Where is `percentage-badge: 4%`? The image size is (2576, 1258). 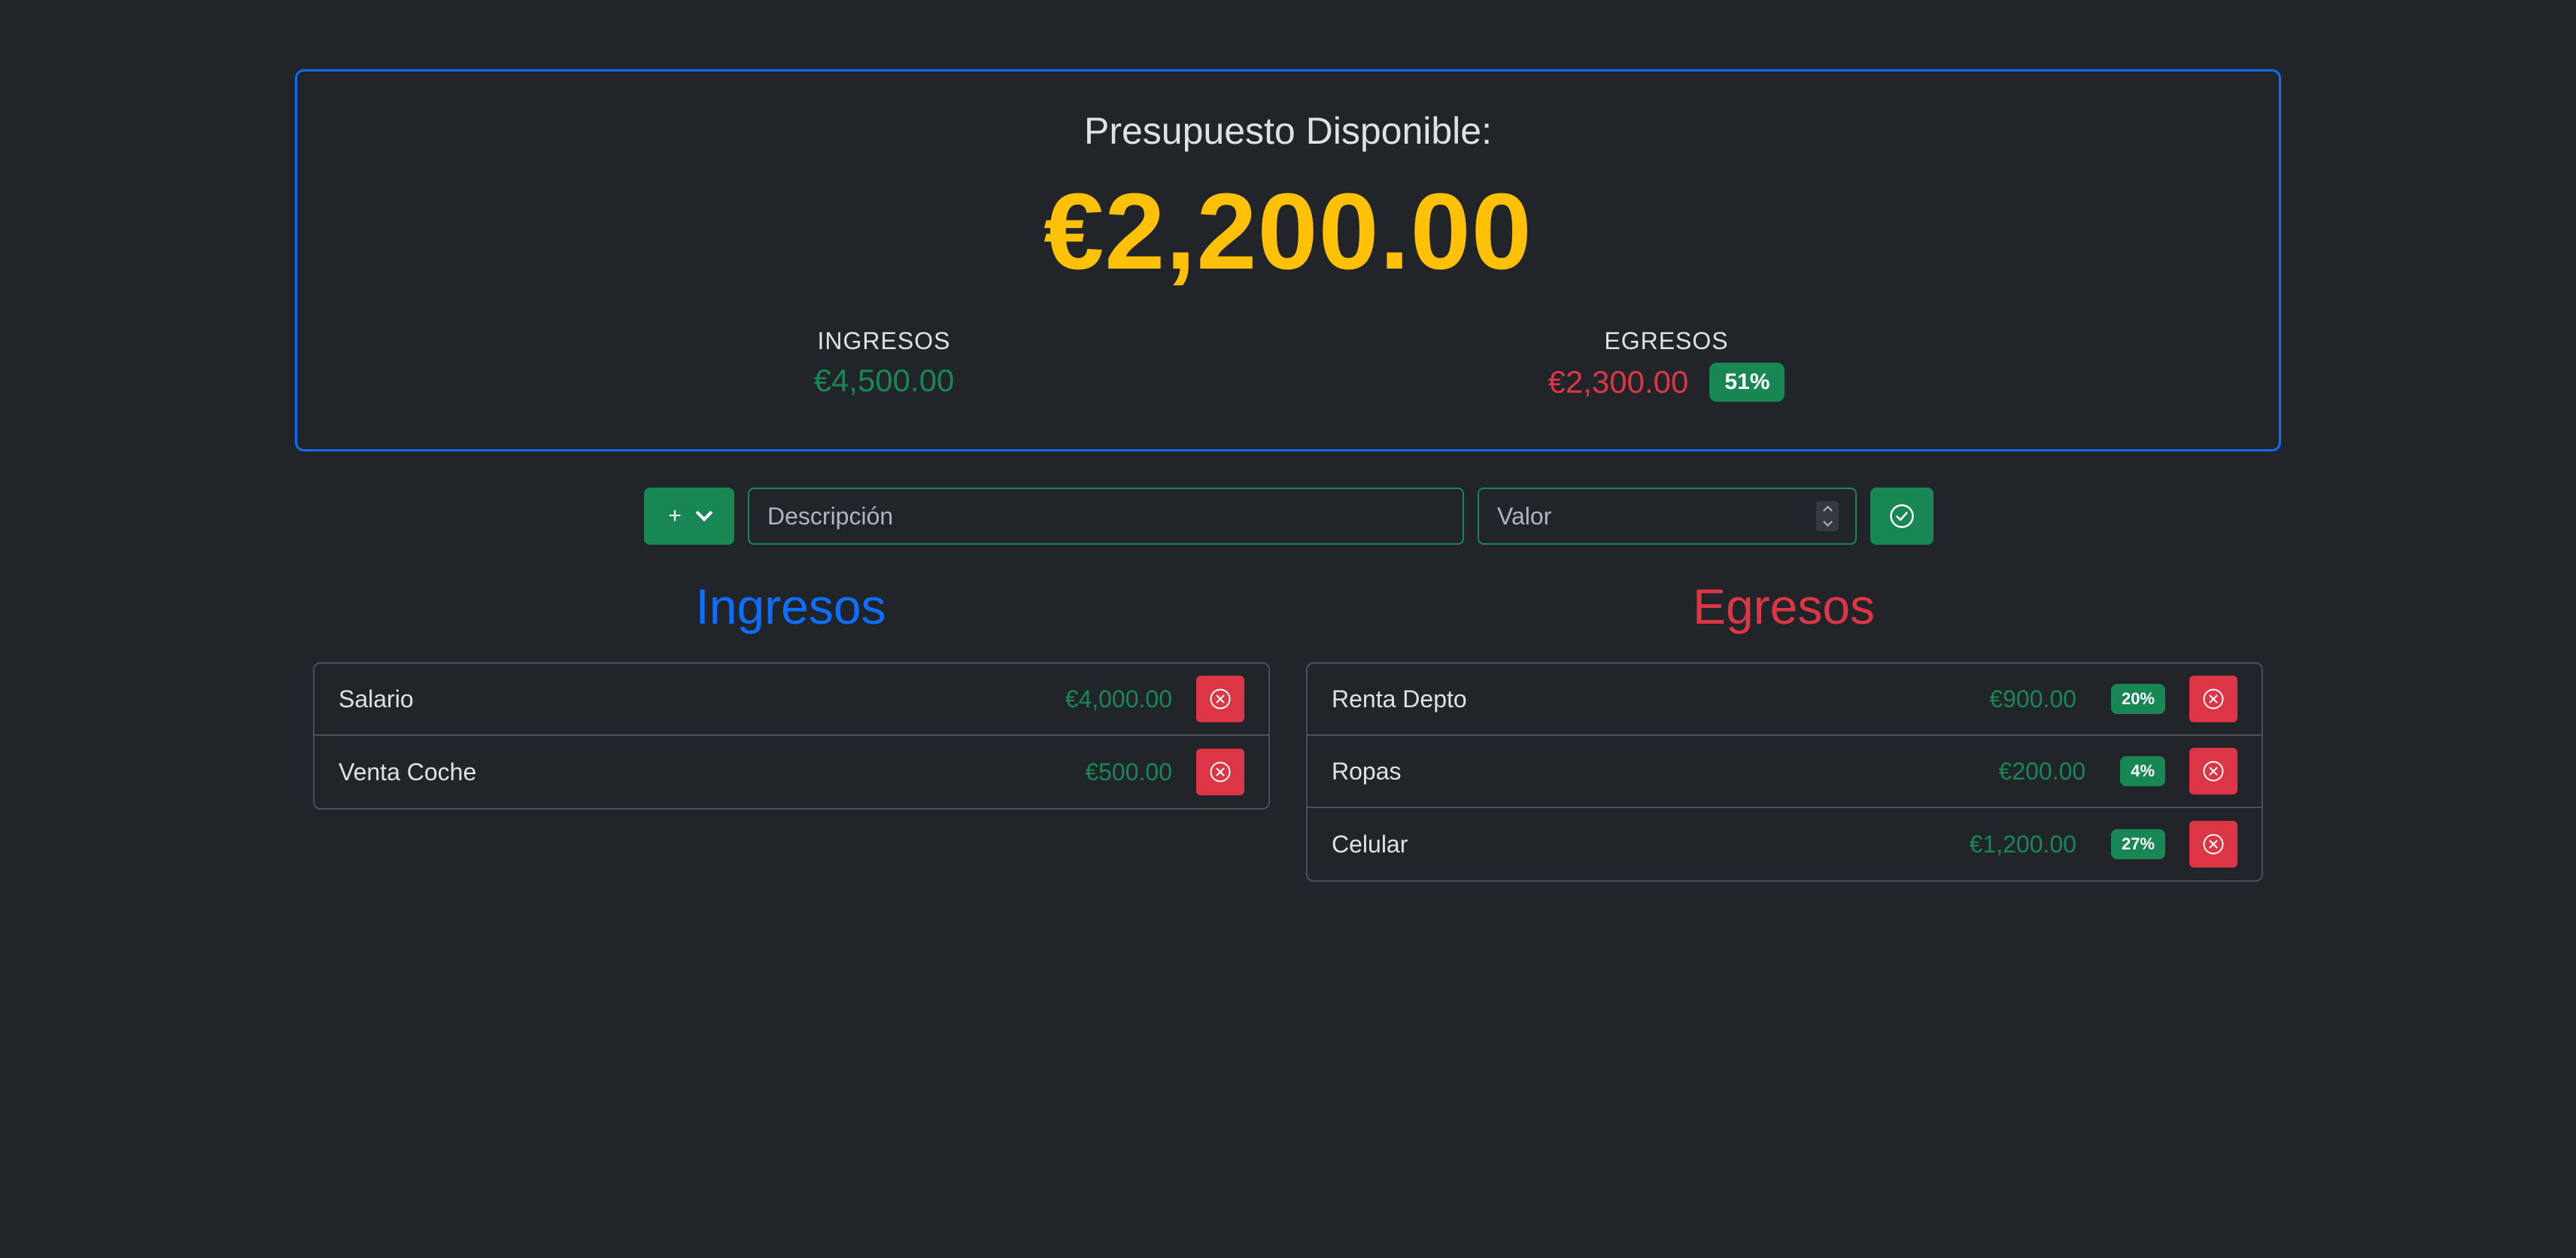 percentage-badge: 4% is located at coordinates (2143, 771).